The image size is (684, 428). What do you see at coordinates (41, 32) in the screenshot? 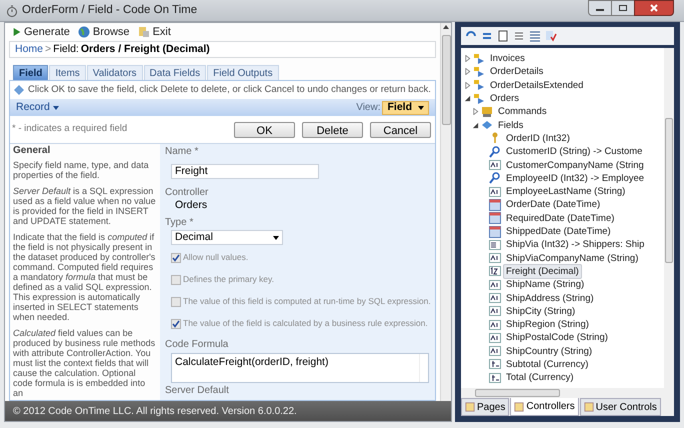
I see `toolbar-button: Generate` at bounding box center [41, 32].